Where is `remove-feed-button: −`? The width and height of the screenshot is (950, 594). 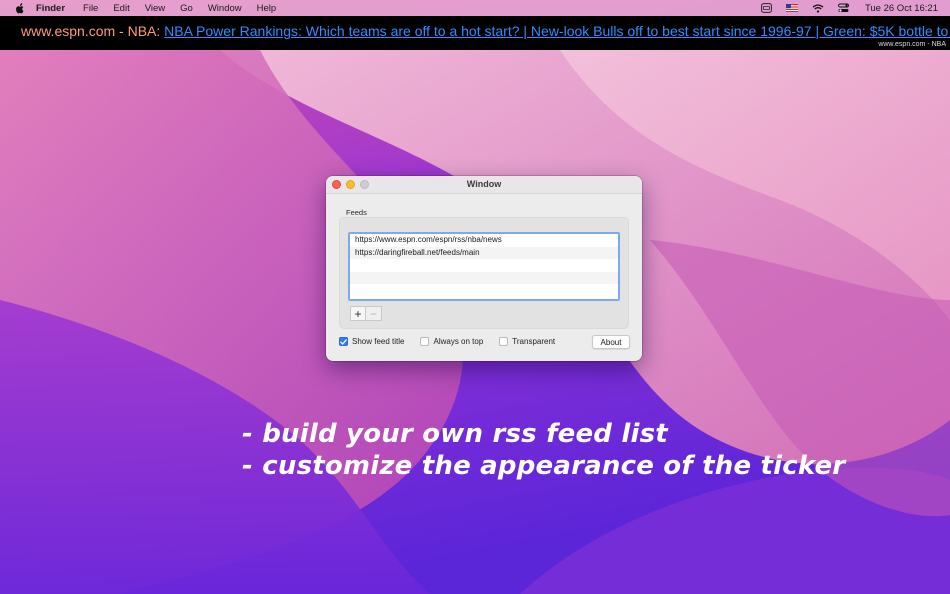 remove-feed-button: − is located at coordinates (374, 313).